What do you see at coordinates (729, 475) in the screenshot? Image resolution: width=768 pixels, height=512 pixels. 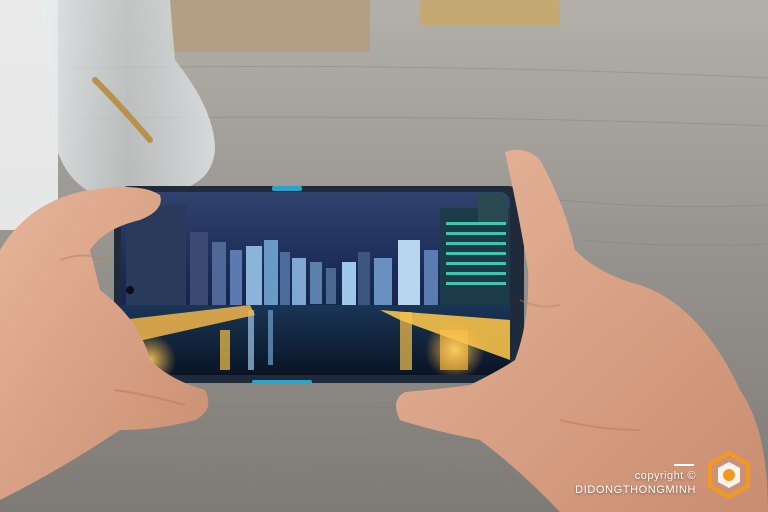 I see `camera-shutter-logo-icon` at bounding box center [729, 475].